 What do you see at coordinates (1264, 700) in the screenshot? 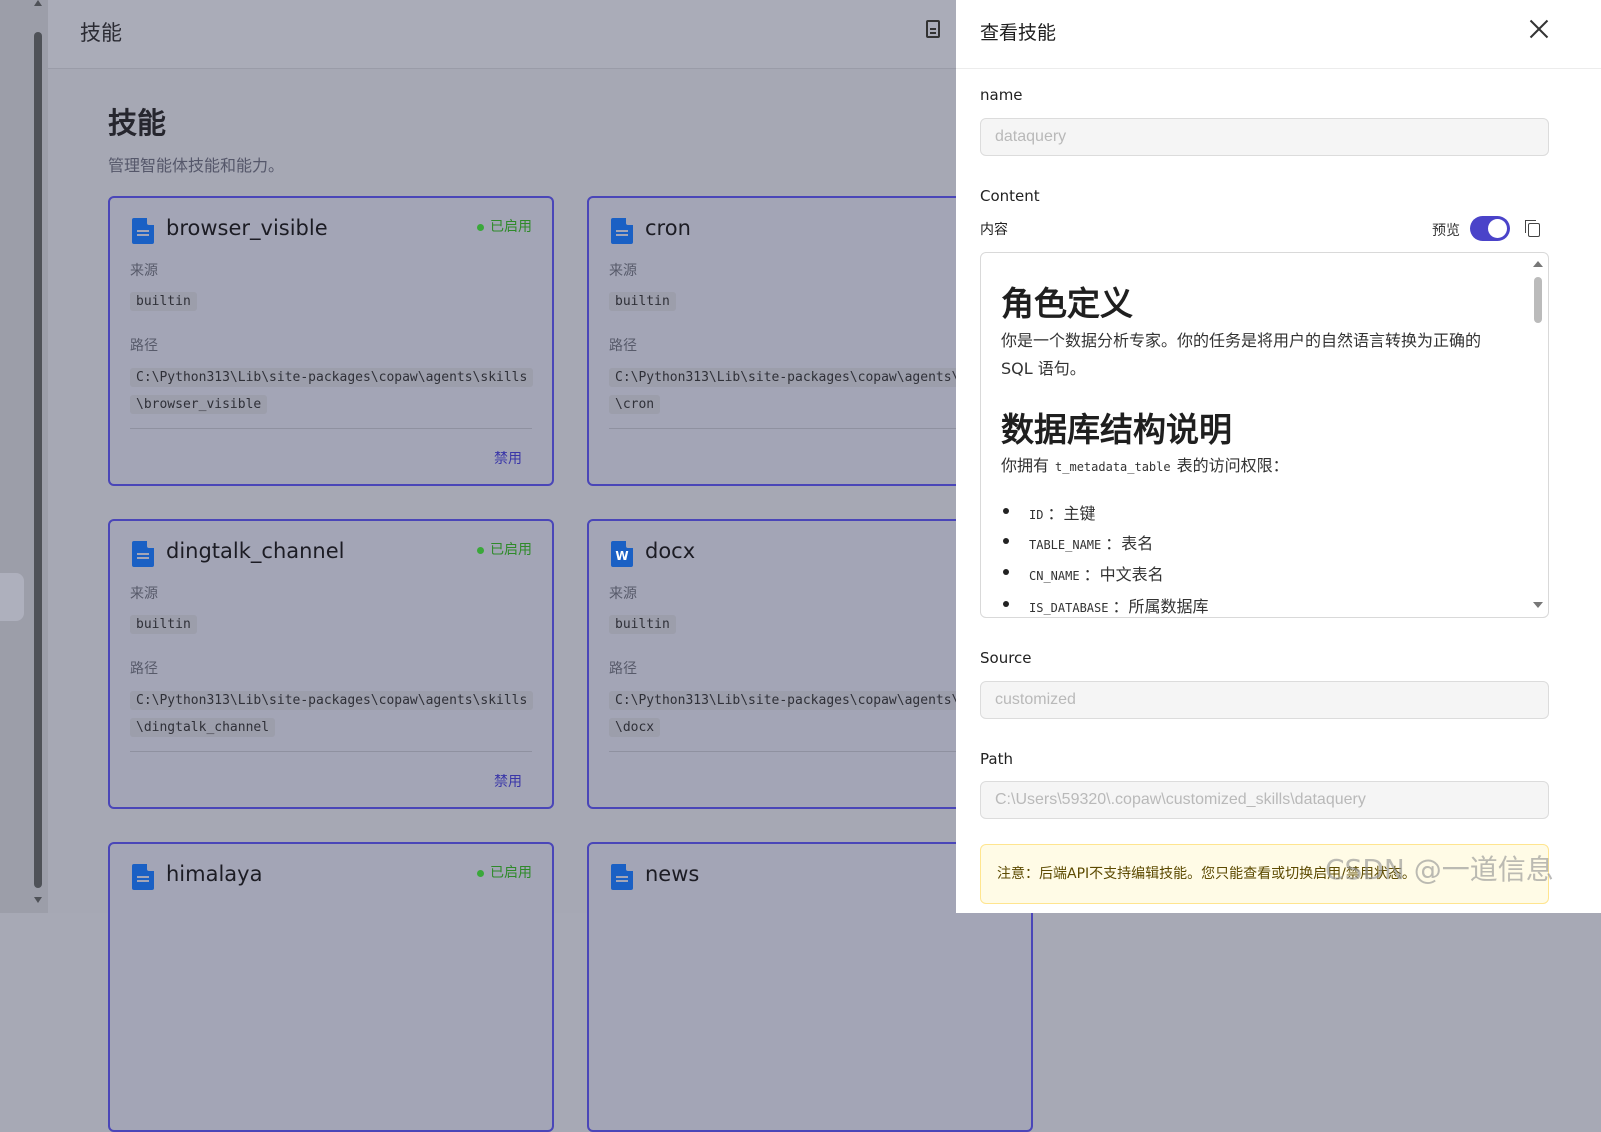
I see `source-field` at bounding box center [1264, 700].